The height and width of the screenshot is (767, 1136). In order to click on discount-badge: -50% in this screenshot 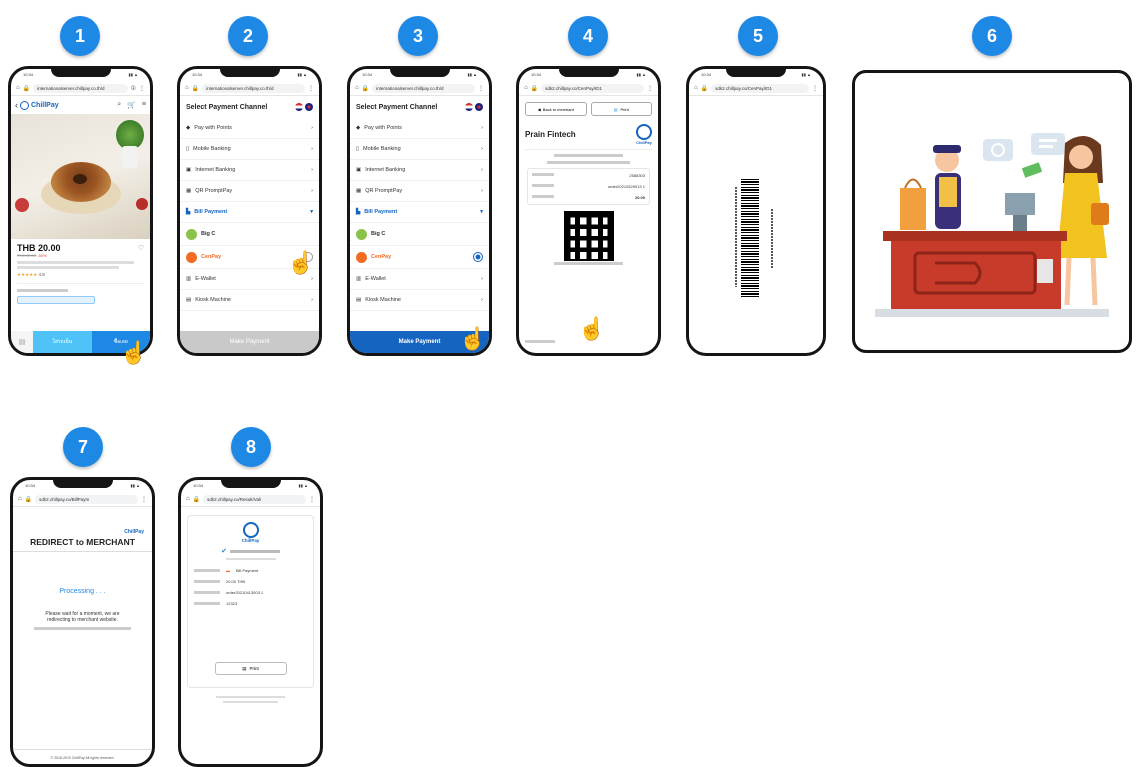, I will do `click(42, 255)`.